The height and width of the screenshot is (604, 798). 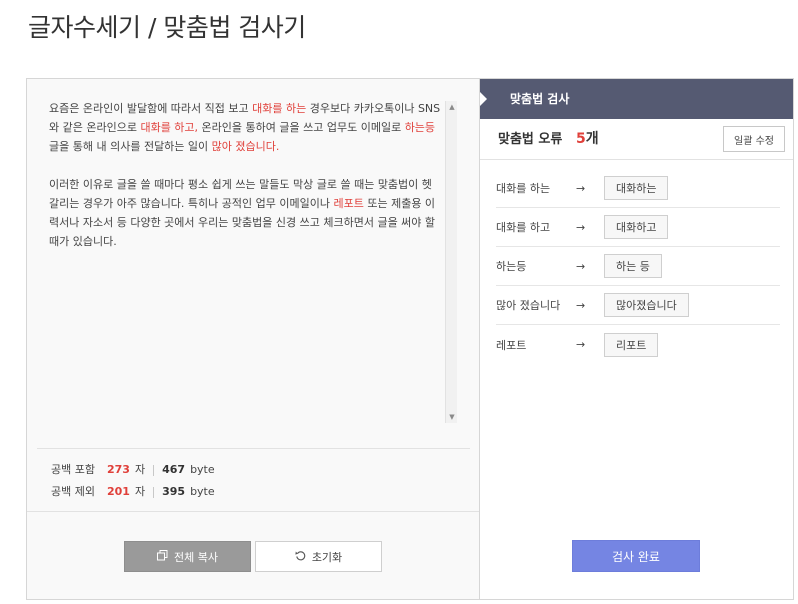 What do you see at coordinates (646, 305) in the screenshot?
I see `correction-suggestion-button: 많아졌습니다` at bounding box center [646, 305].